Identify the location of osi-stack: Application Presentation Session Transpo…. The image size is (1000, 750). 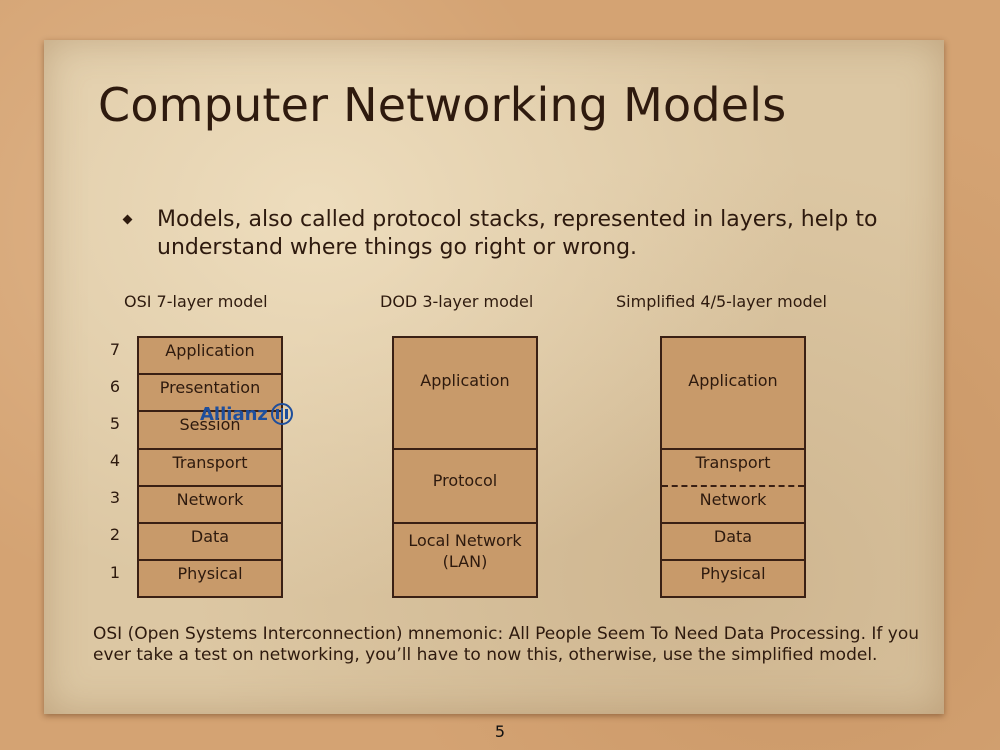
(210, 467).